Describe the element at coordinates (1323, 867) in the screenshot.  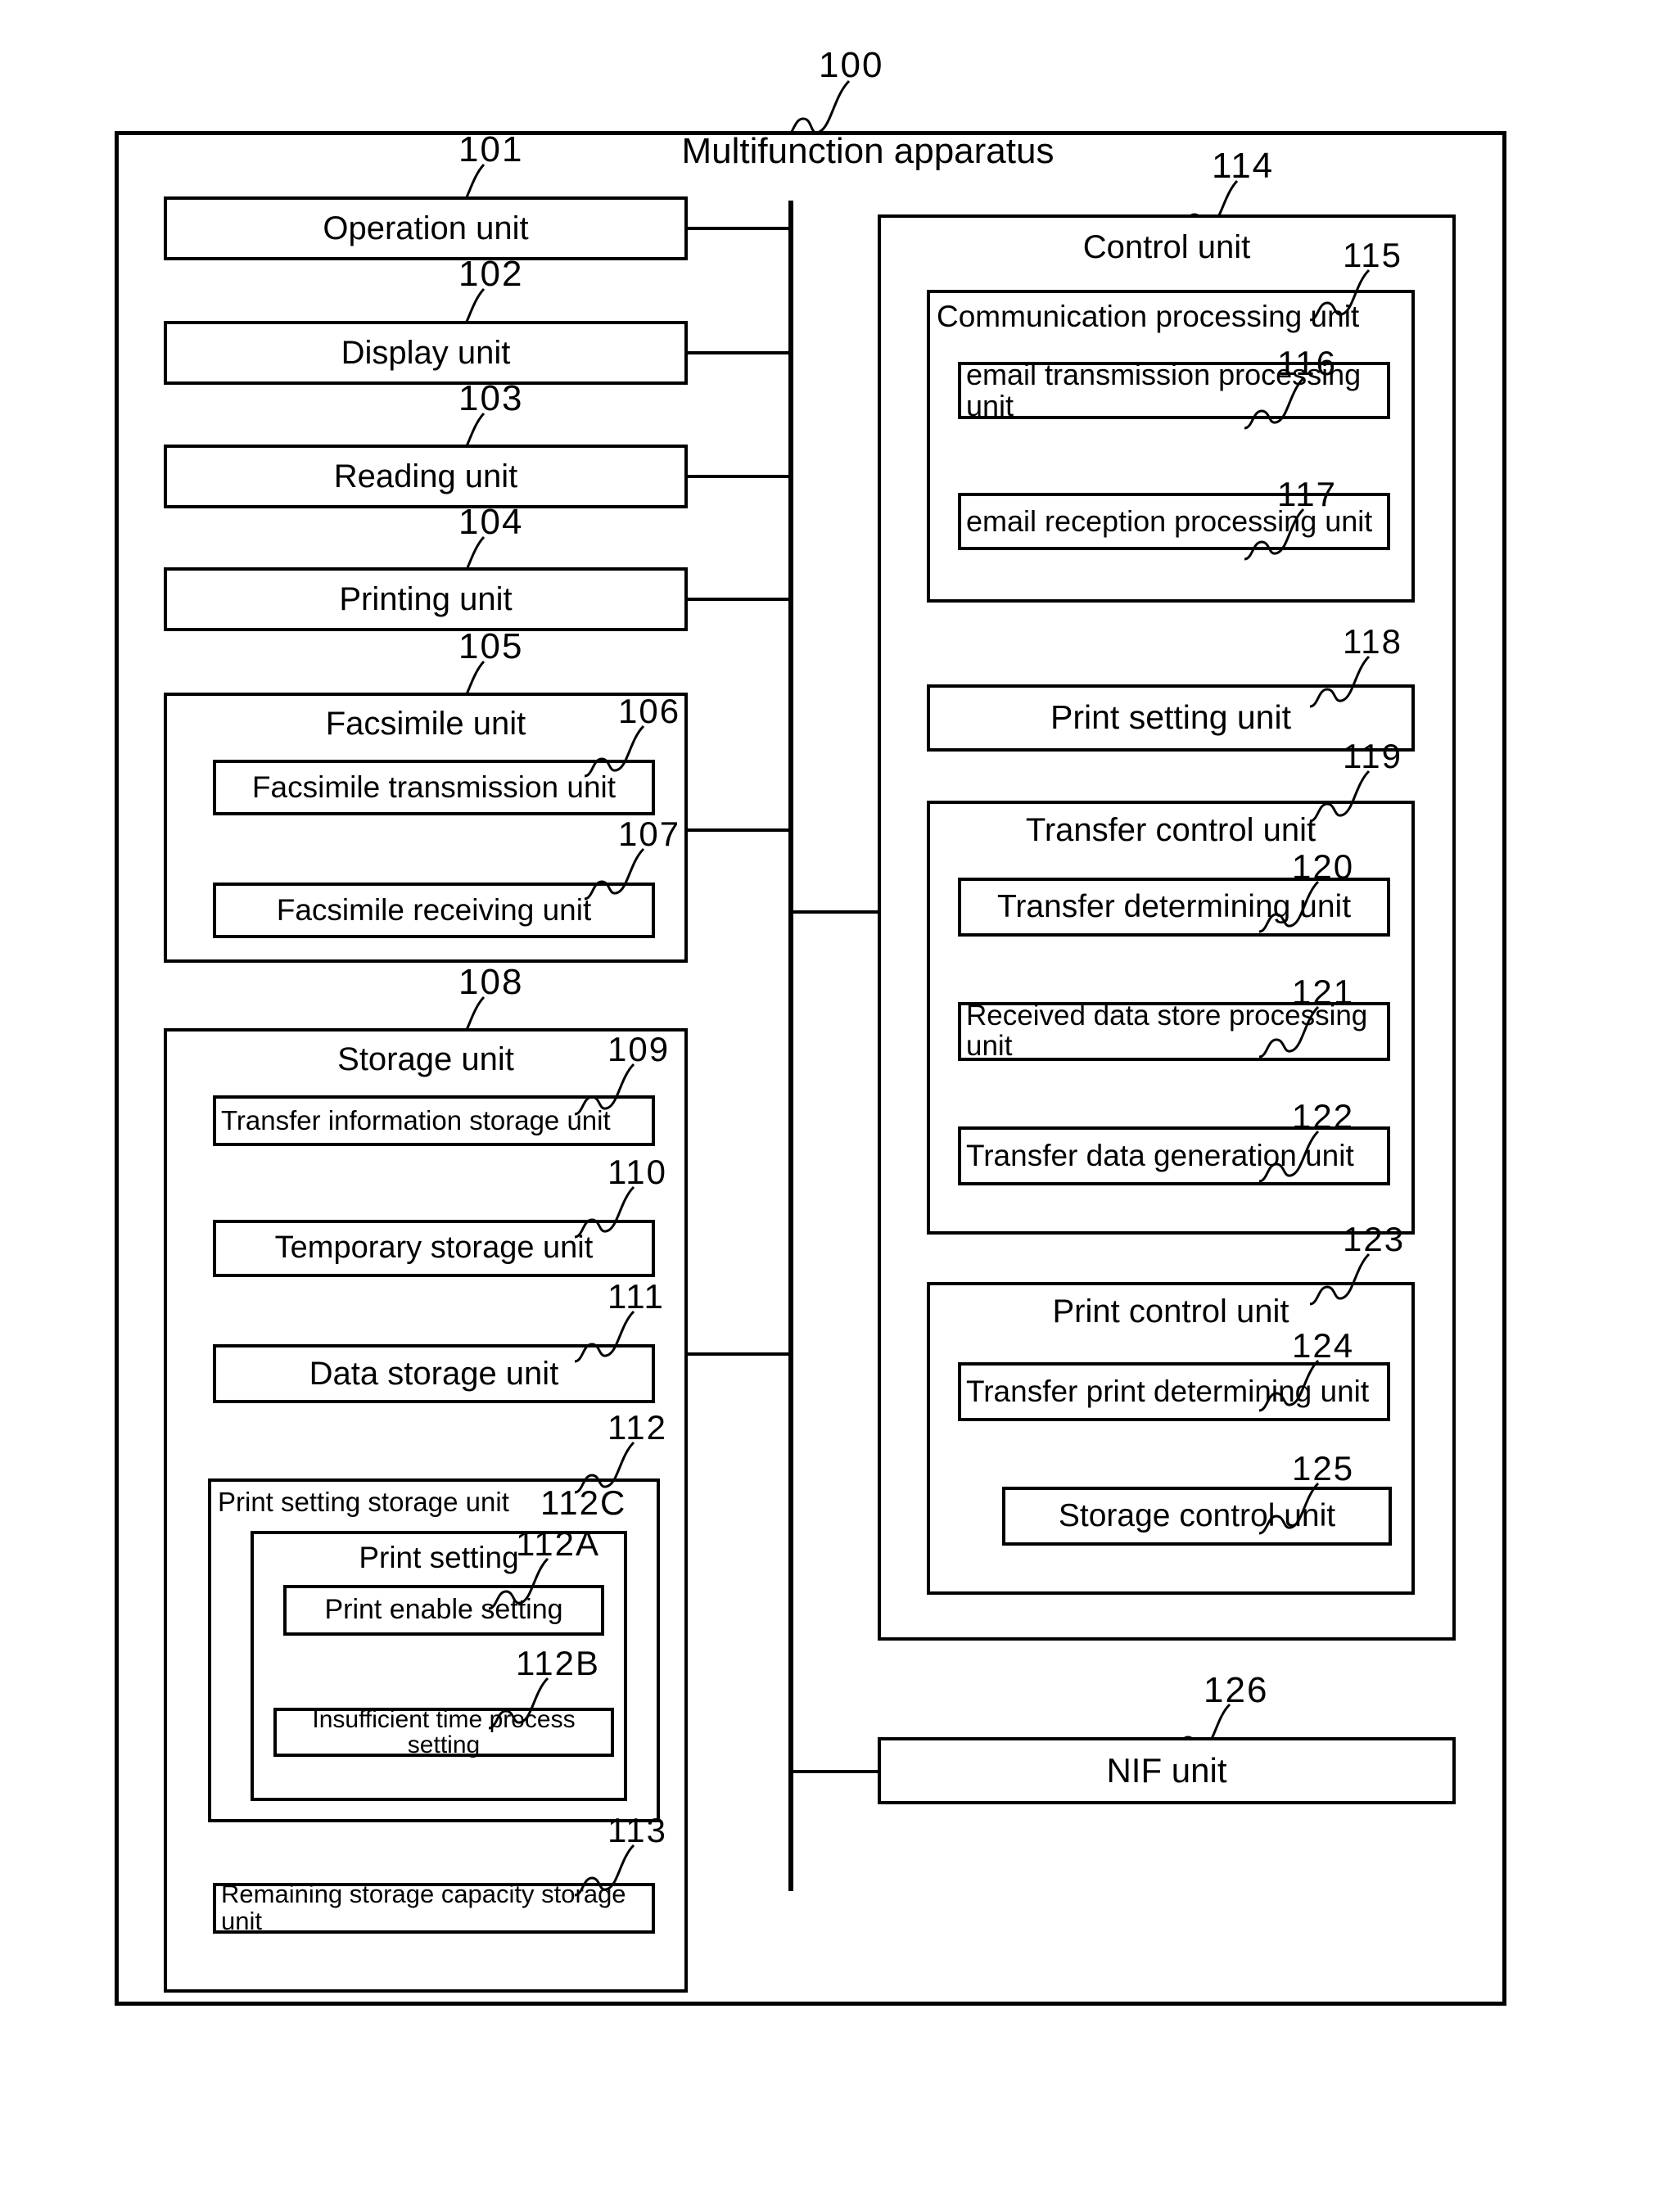
I see `ref-120: 120` at that location.